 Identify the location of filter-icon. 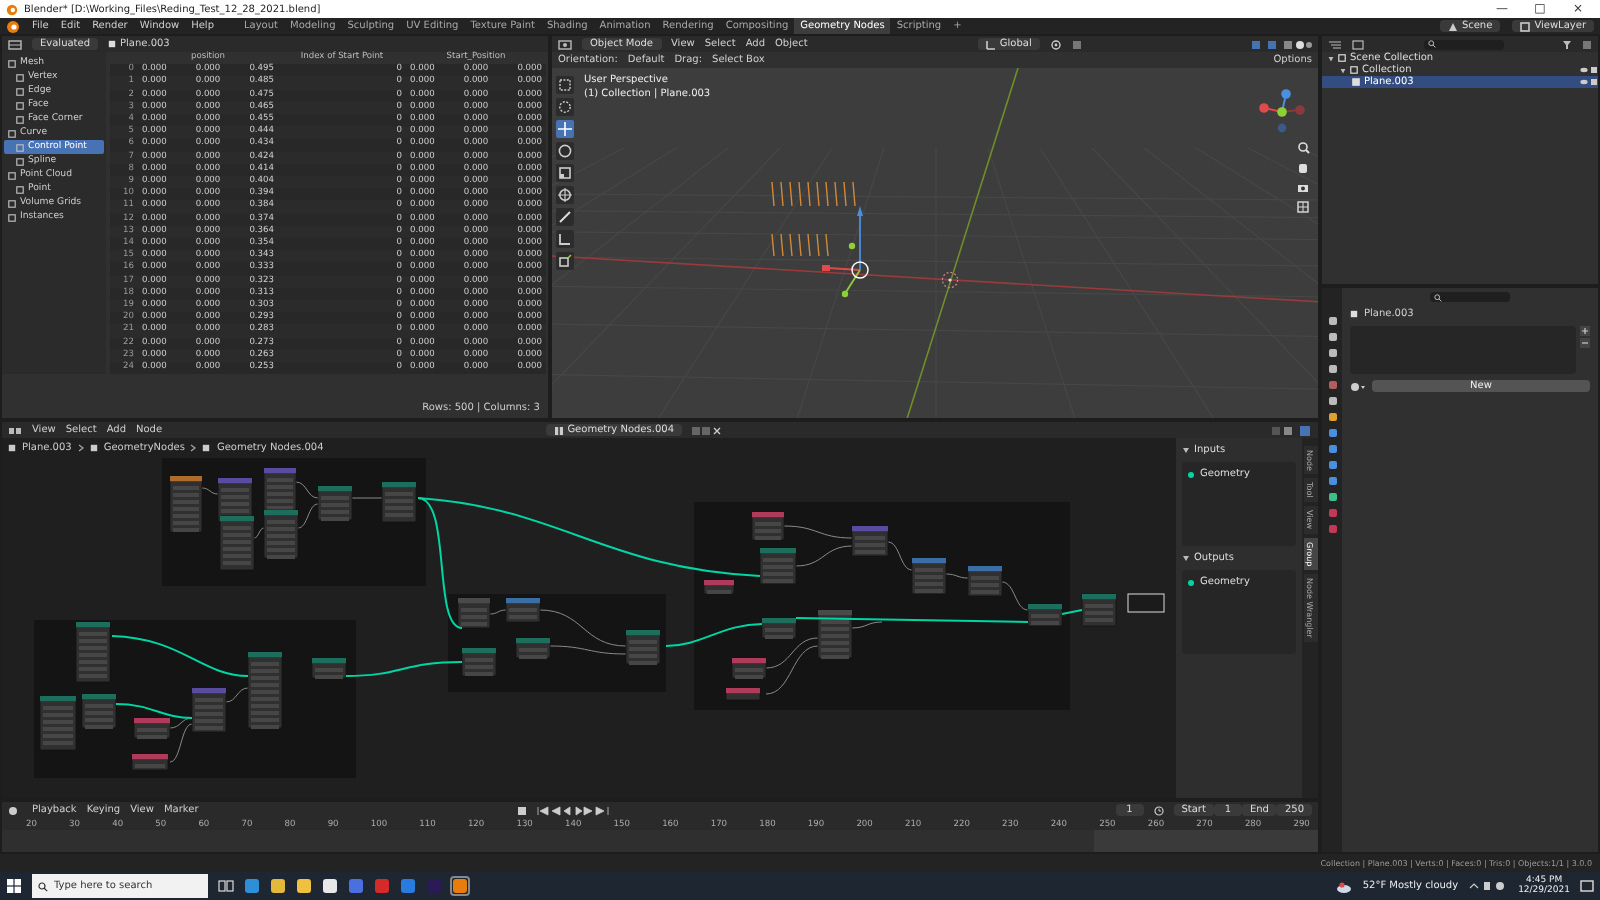
(1567, 44).